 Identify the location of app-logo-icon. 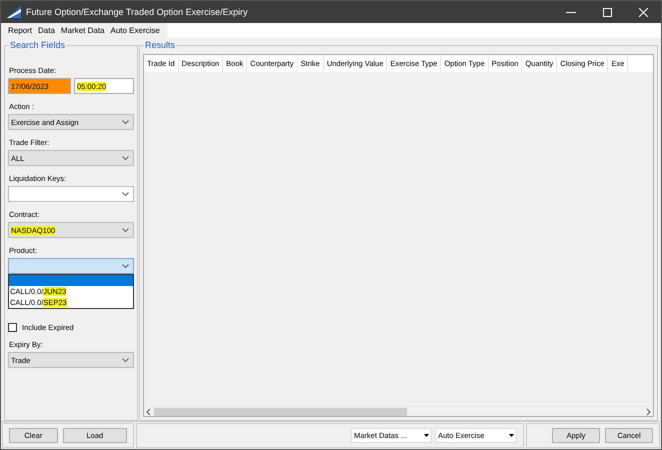
(14, 12).